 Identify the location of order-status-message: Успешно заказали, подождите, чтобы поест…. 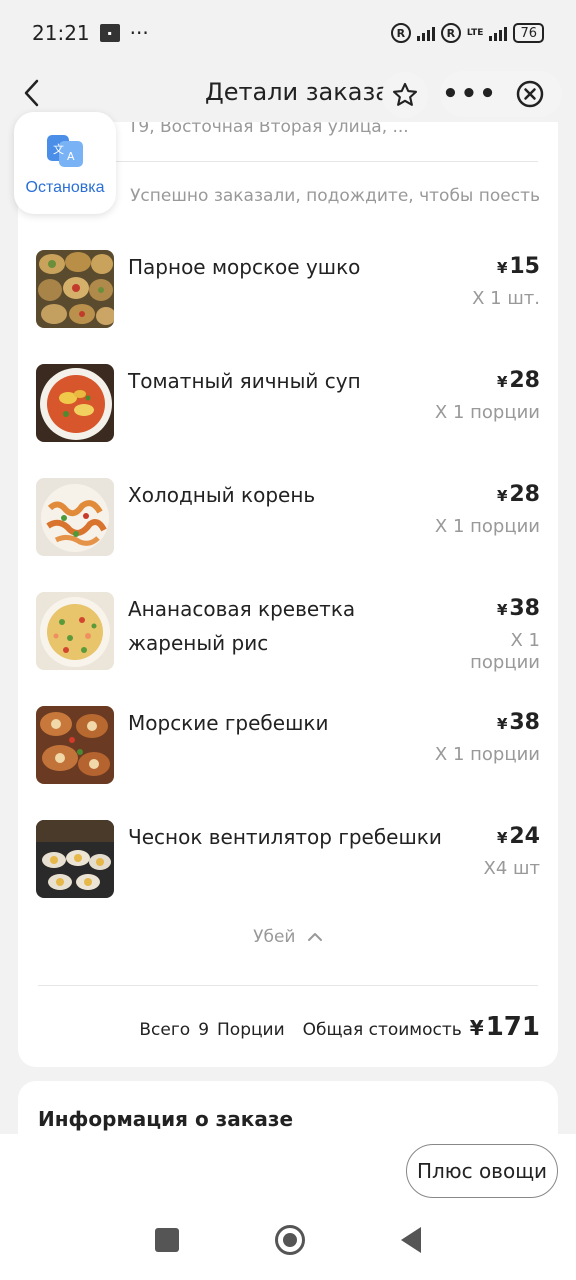
(335, 196).